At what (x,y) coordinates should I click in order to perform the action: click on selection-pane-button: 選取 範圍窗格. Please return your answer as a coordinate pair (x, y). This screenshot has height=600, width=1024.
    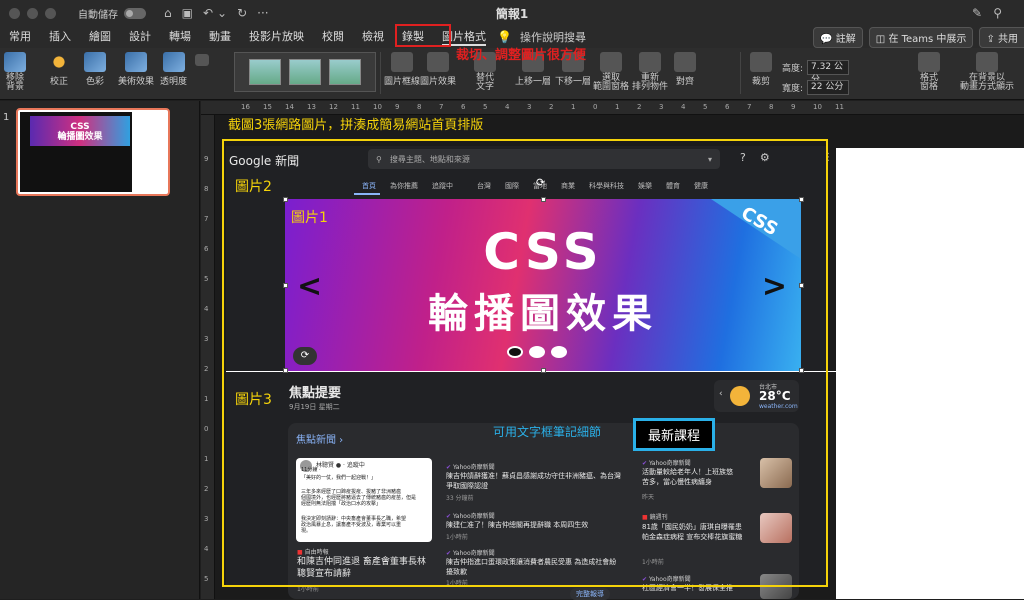
    Looking at the image, I should click on (611, 72).